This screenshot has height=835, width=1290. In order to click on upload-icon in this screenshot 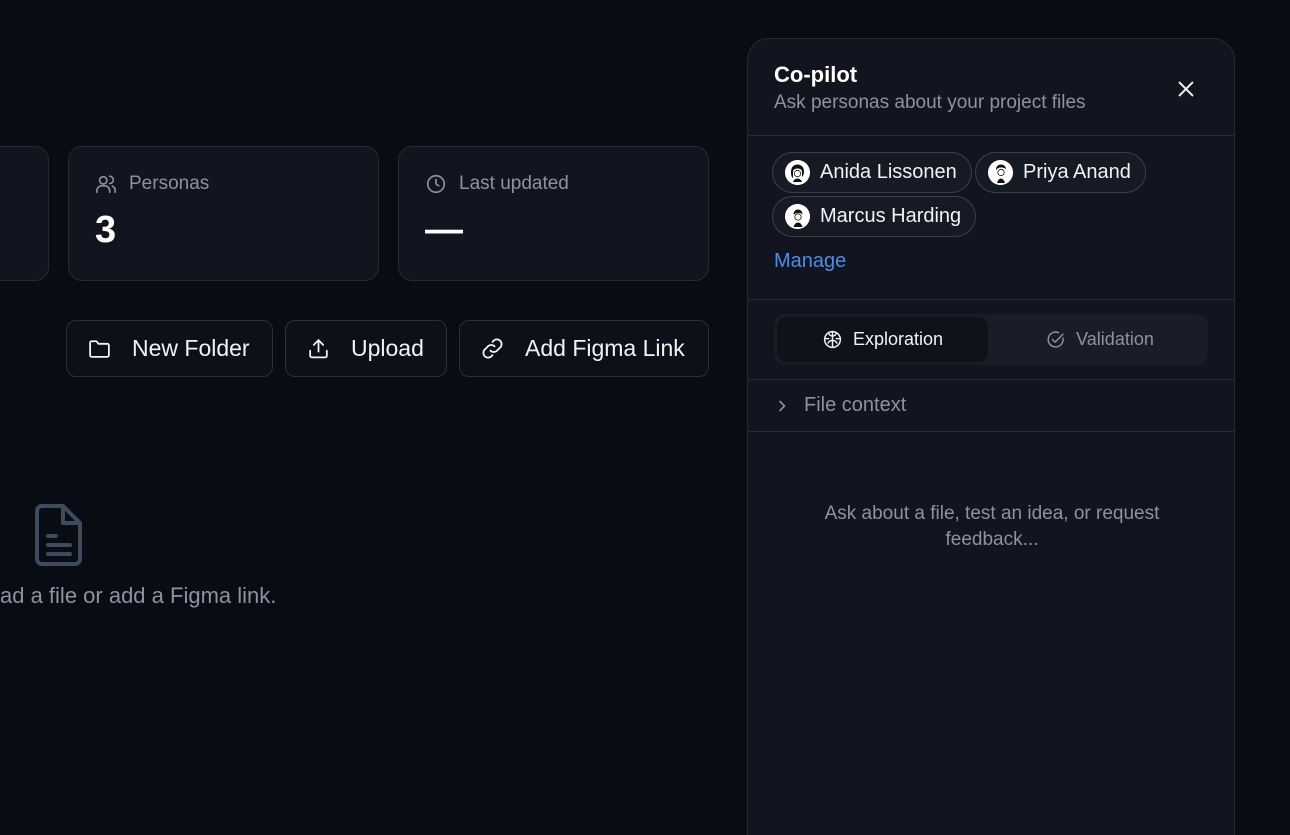, I will do `click(318, 349)`.